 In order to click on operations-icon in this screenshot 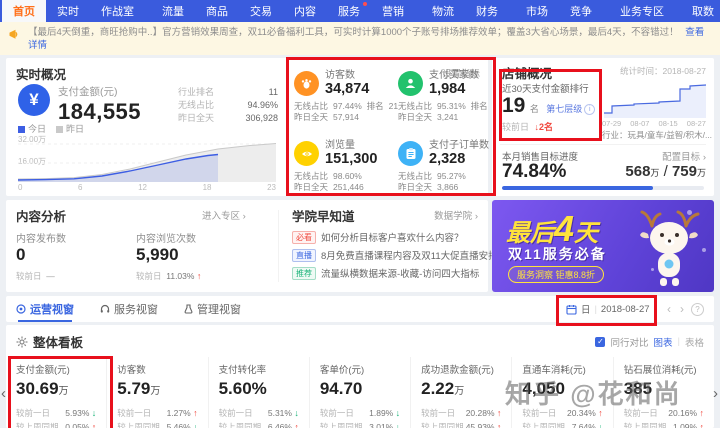, I will do `click(21, 309)`.